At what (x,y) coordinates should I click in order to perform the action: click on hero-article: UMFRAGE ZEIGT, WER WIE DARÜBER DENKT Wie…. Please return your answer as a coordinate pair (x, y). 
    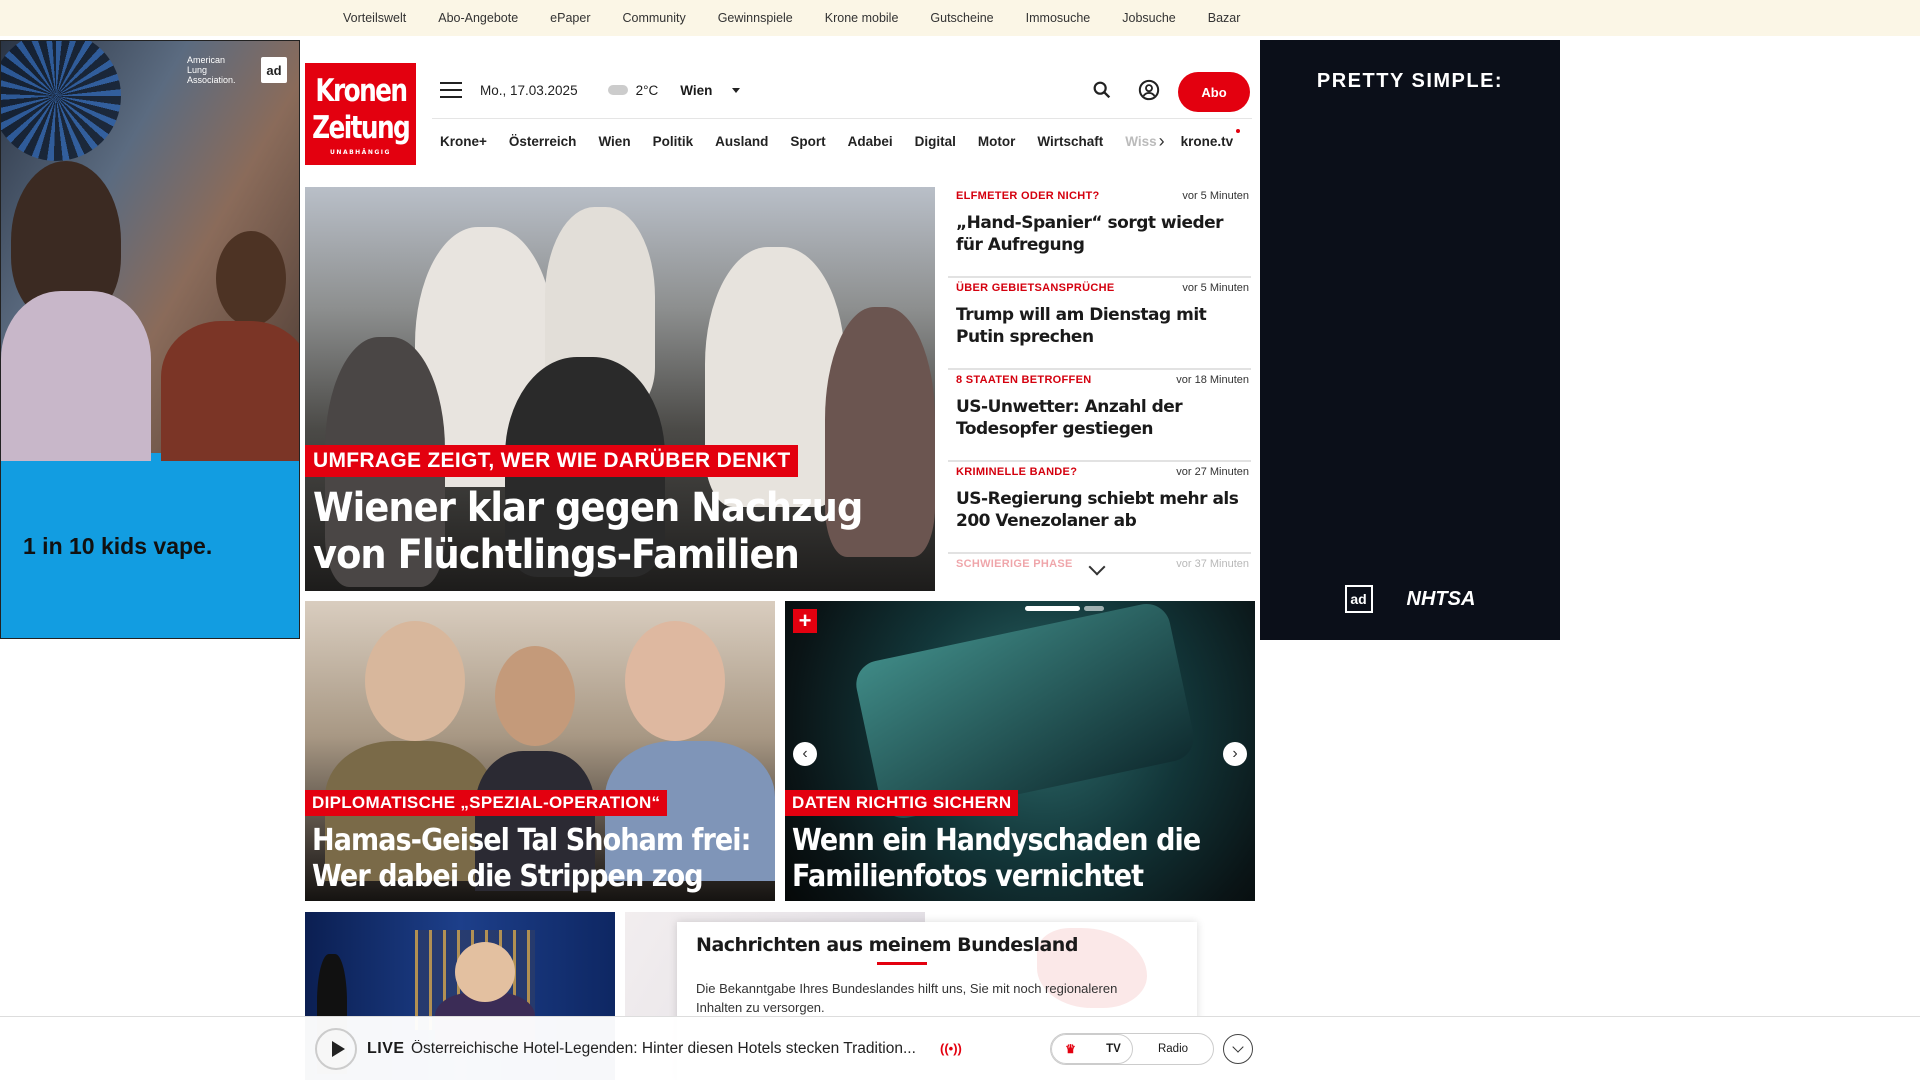
    Looking at the image, I should click on (620, 389).